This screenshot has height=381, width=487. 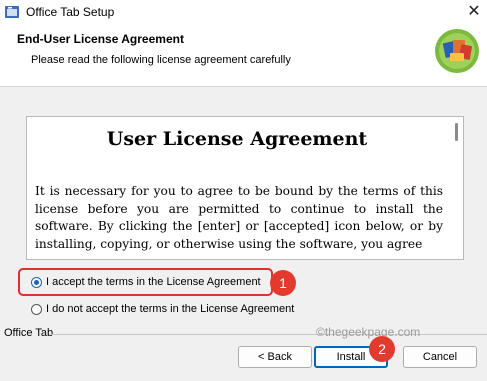 I want to click on watermark-text: ©thegeekpage.com, so click(x=368, y=332).